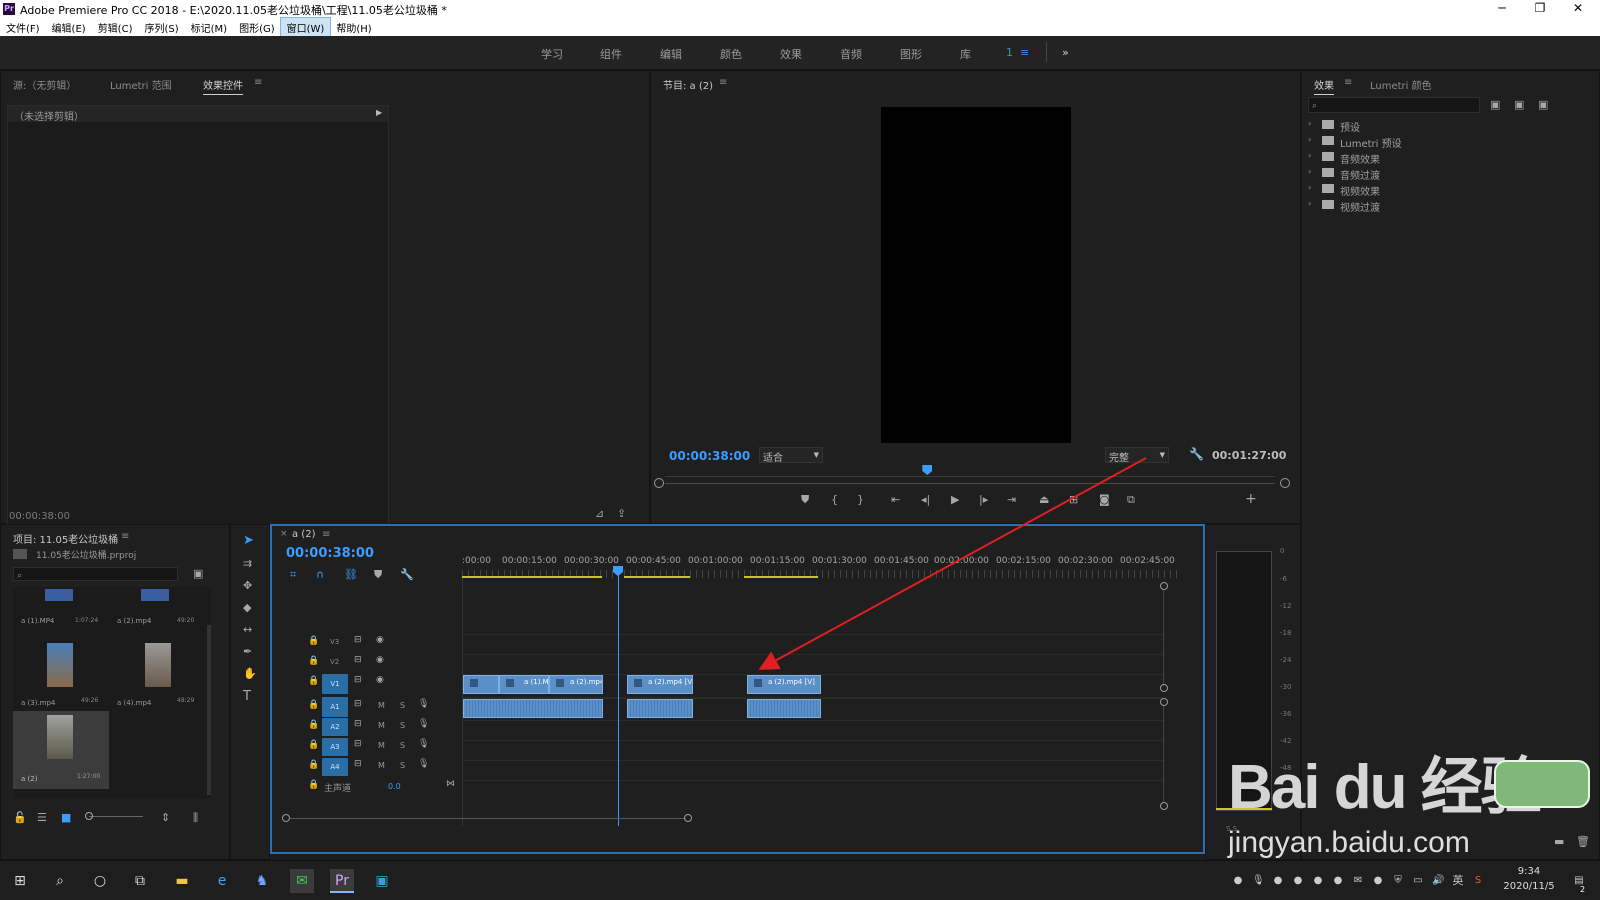  What do you see at coordinates (1579, 881) in the screenshot?
I see `notification-center-icon: ▤` at bounding box center [1579, 881].